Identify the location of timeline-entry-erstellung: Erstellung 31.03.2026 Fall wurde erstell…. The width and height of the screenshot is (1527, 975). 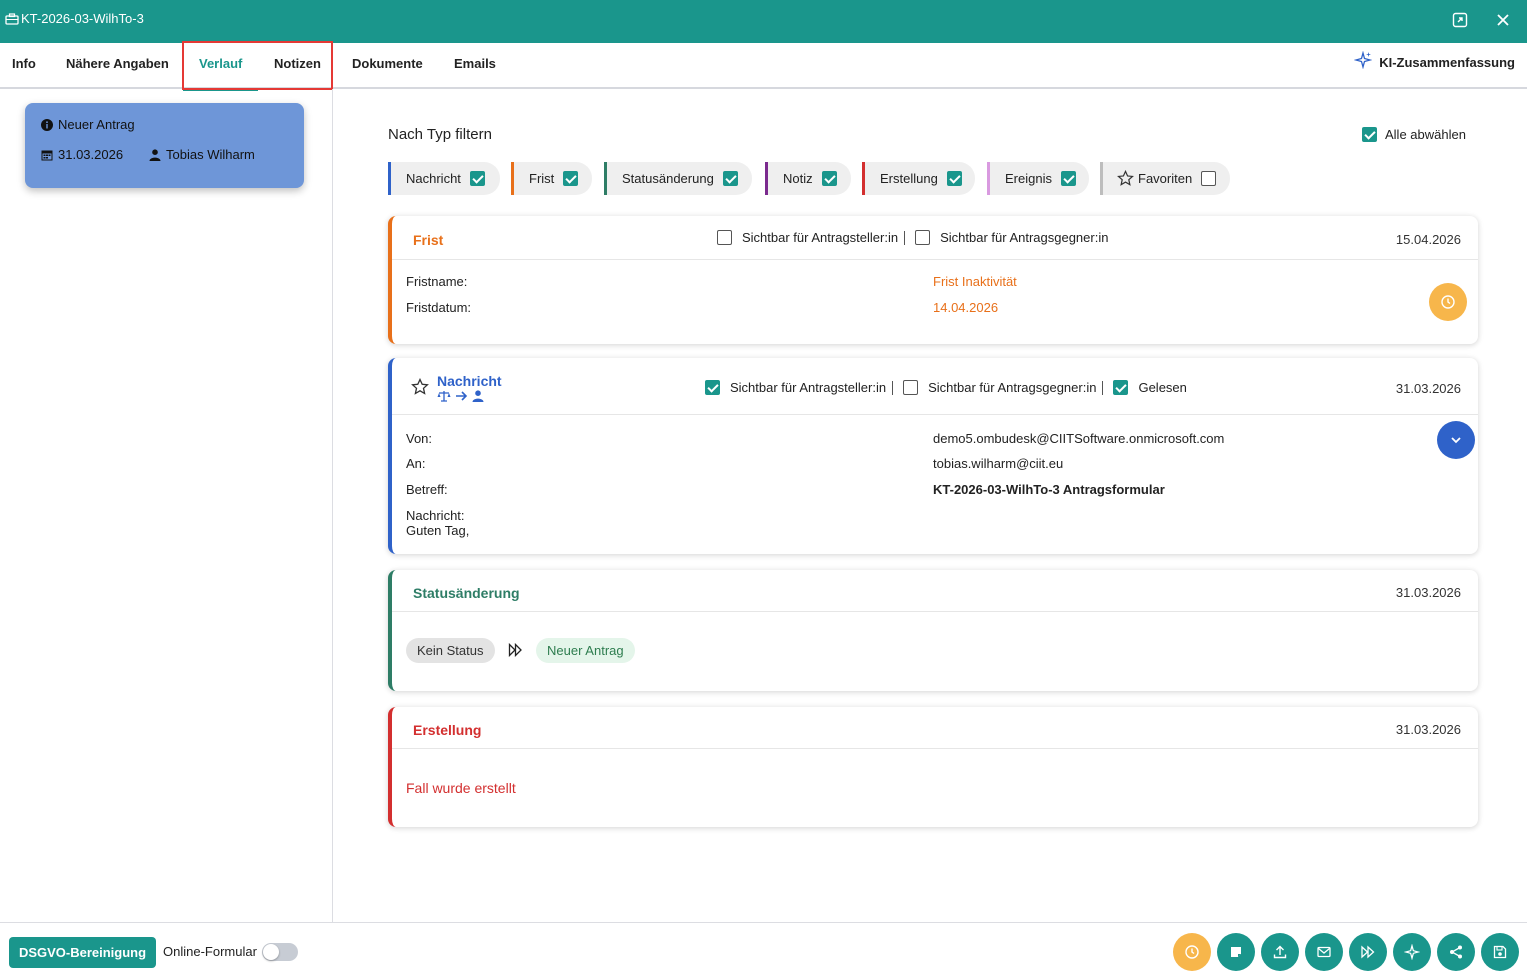
(933, 767).